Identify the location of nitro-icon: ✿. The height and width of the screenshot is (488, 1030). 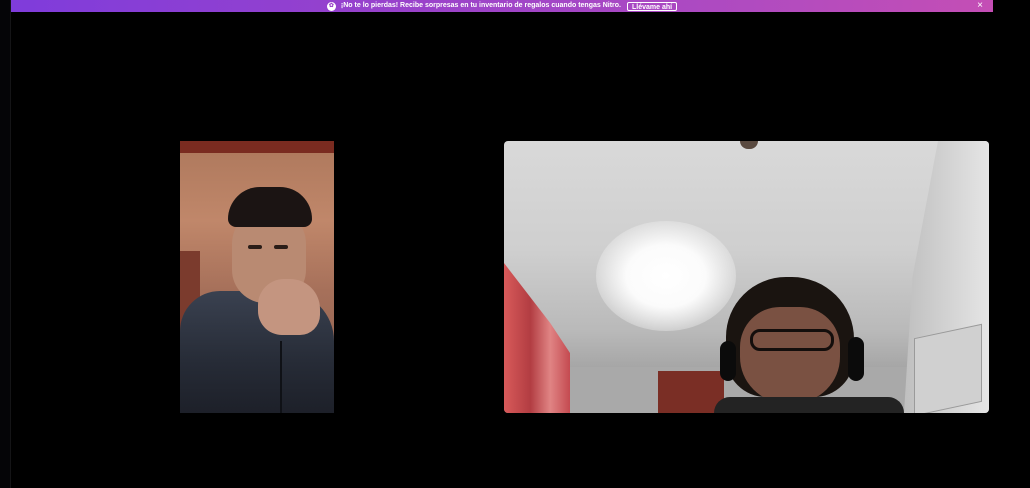
(331, 6).